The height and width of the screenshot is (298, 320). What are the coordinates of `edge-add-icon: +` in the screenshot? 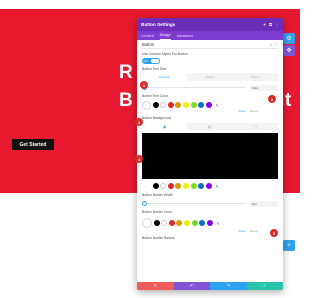 It's located at (289, 245).